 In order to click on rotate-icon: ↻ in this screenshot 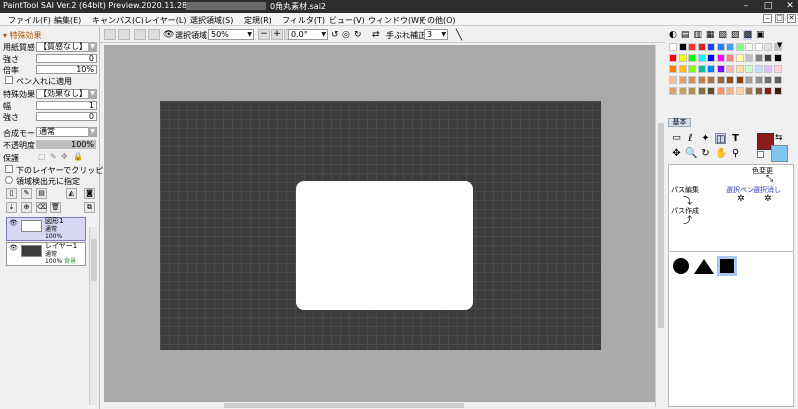, I will do `click(705, 153)`.